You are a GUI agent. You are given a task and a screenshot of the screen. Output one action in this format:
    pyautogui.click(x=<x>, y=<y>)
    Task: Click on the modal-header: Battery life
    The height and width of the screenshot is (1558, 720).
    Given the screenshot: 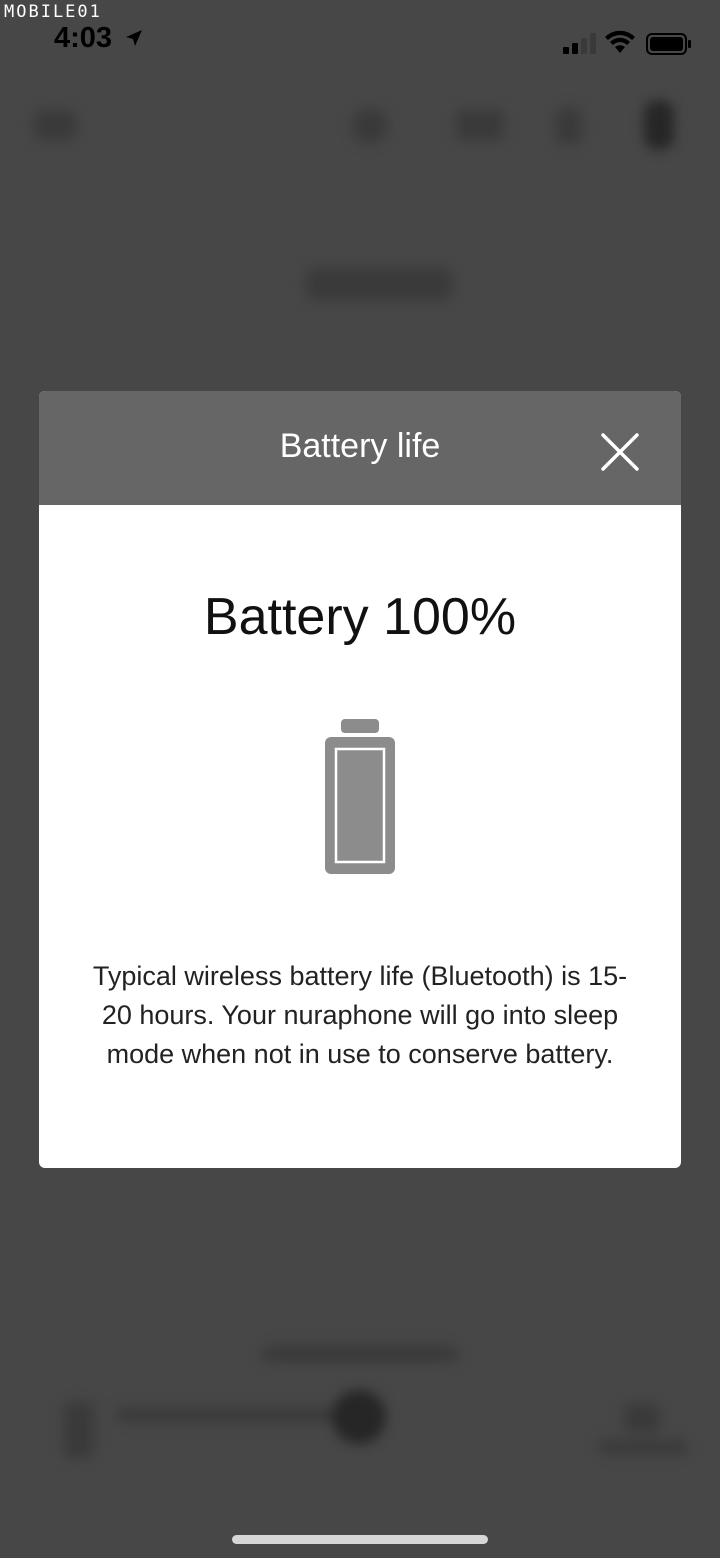 What is the action you would take?
    pyautogui.click(x=360, y=448)
    